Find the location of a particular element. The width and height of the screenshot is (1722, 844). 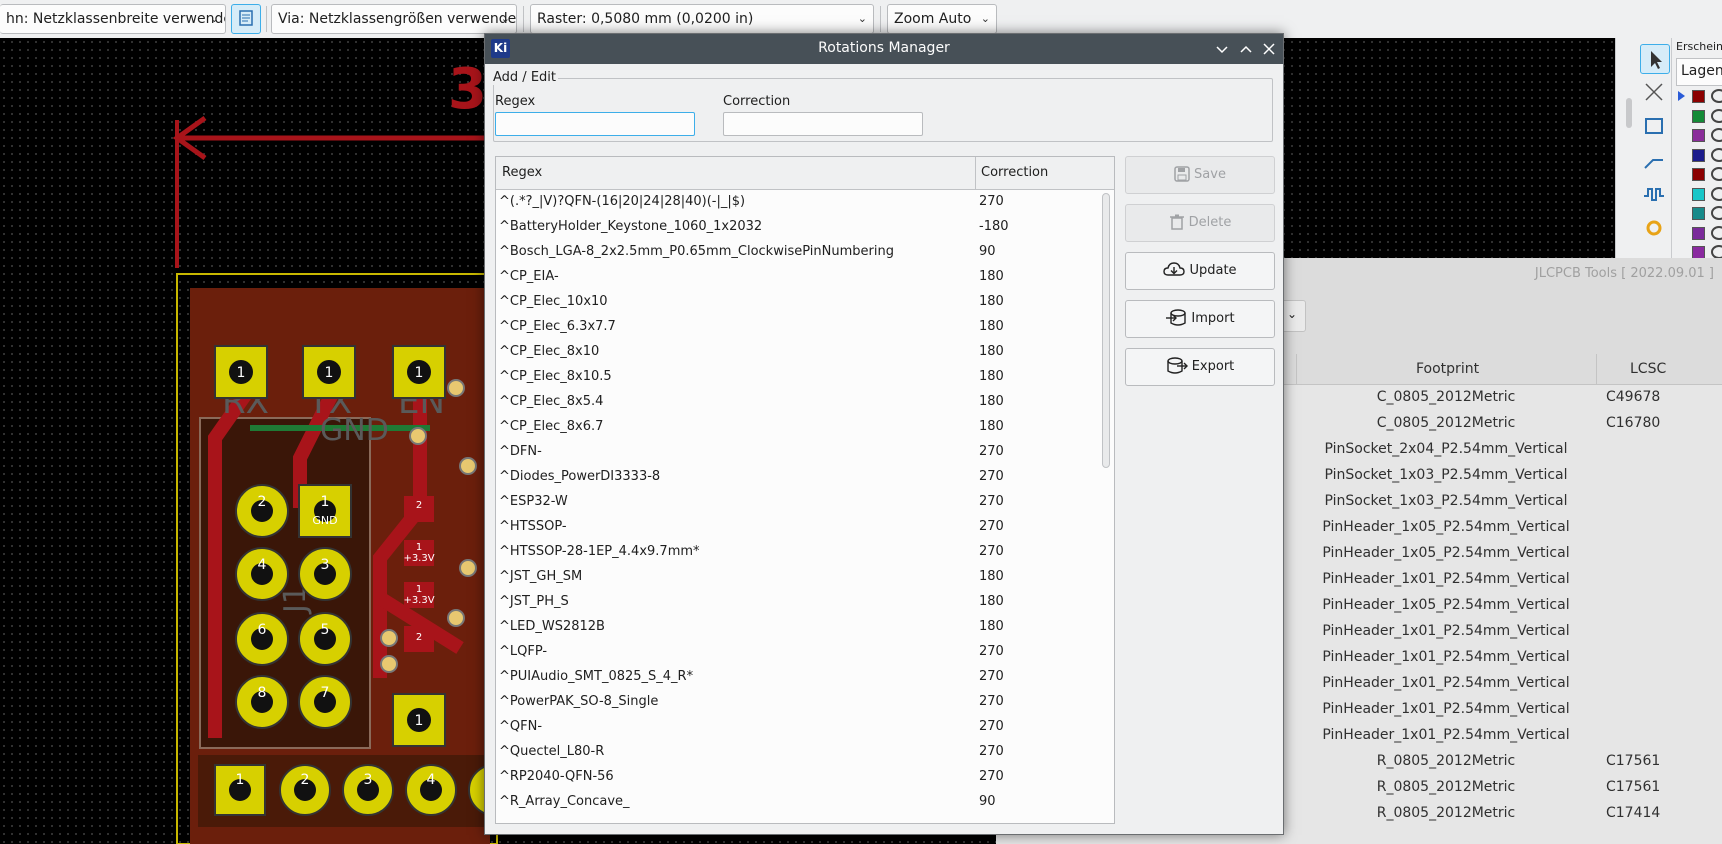

table-row: ^R_Array_Concave_ 90 is located at coordinates (799, 801).